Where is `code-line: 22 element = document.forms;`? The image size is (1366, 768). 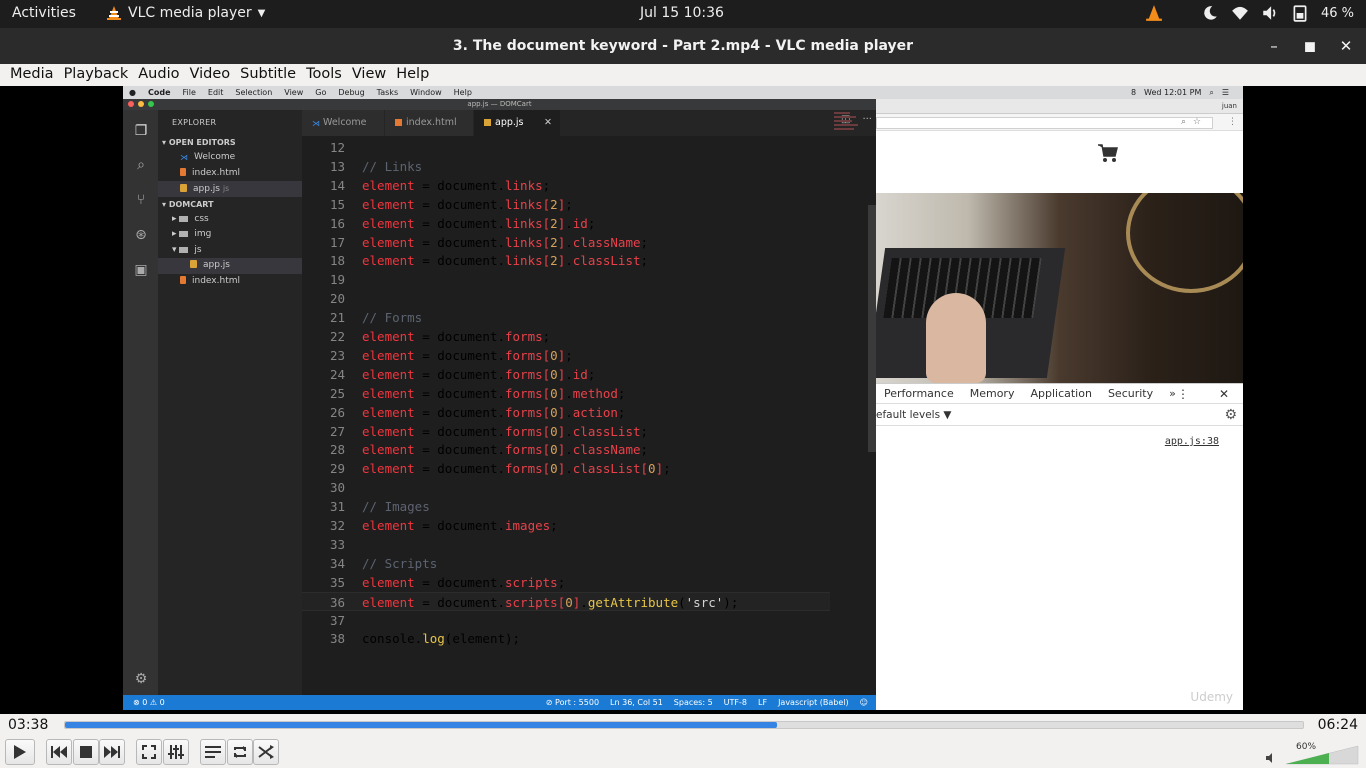
code-line: 22 element = document.forms; is located at coordinates (566, 336).